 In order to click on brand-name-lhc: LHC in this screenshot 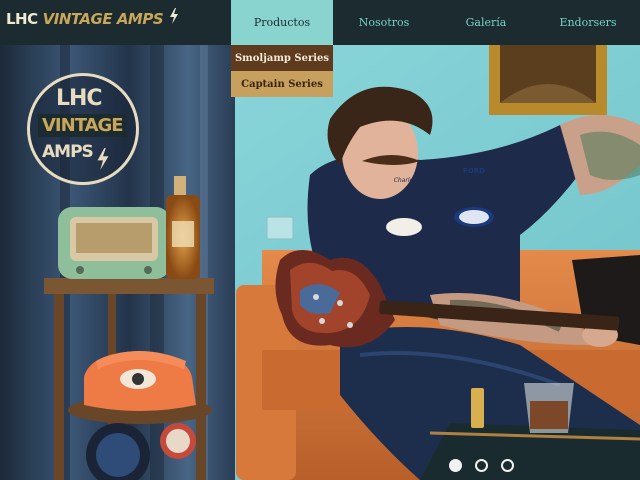, I will do `click(22, 19)`.